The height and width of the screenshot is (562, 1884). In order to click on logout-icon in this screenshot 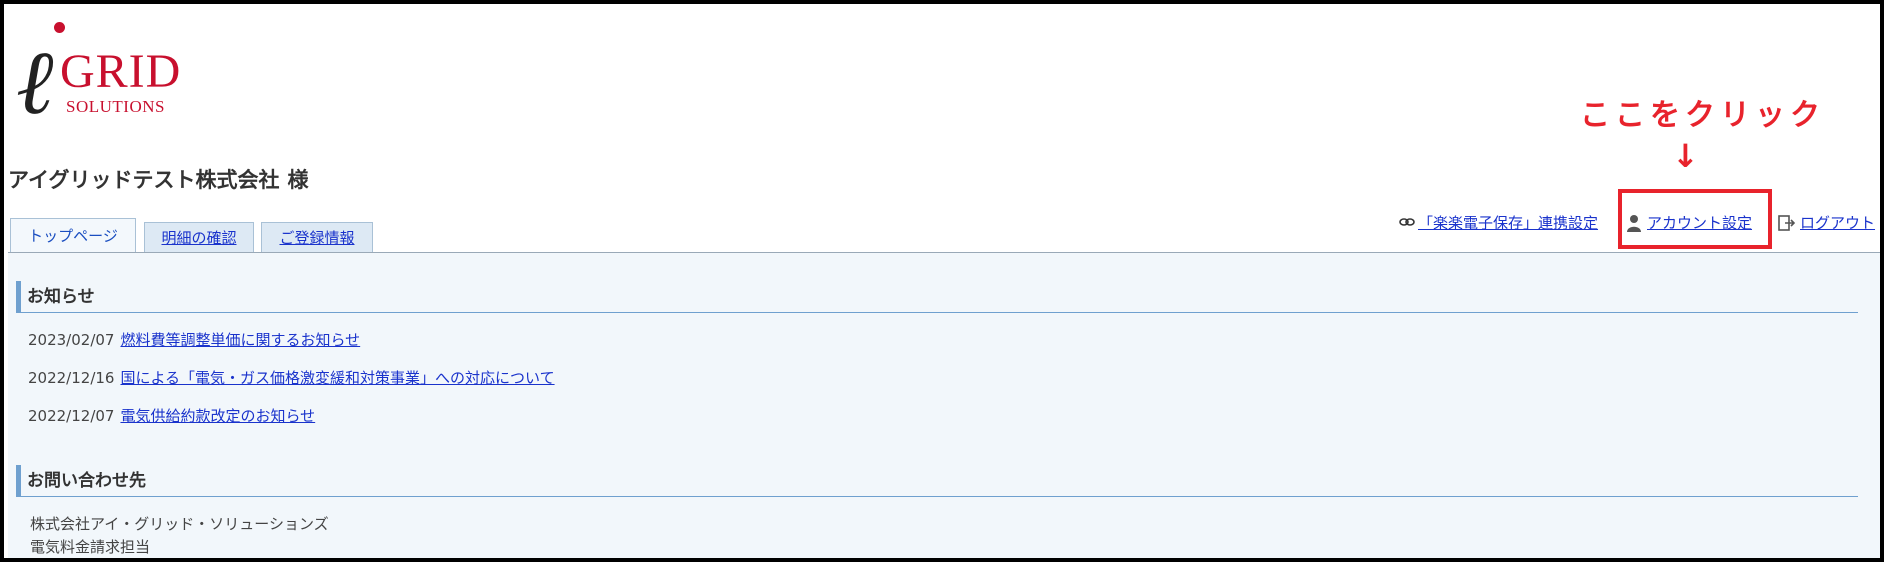, I will do `click(1787, 225)`.